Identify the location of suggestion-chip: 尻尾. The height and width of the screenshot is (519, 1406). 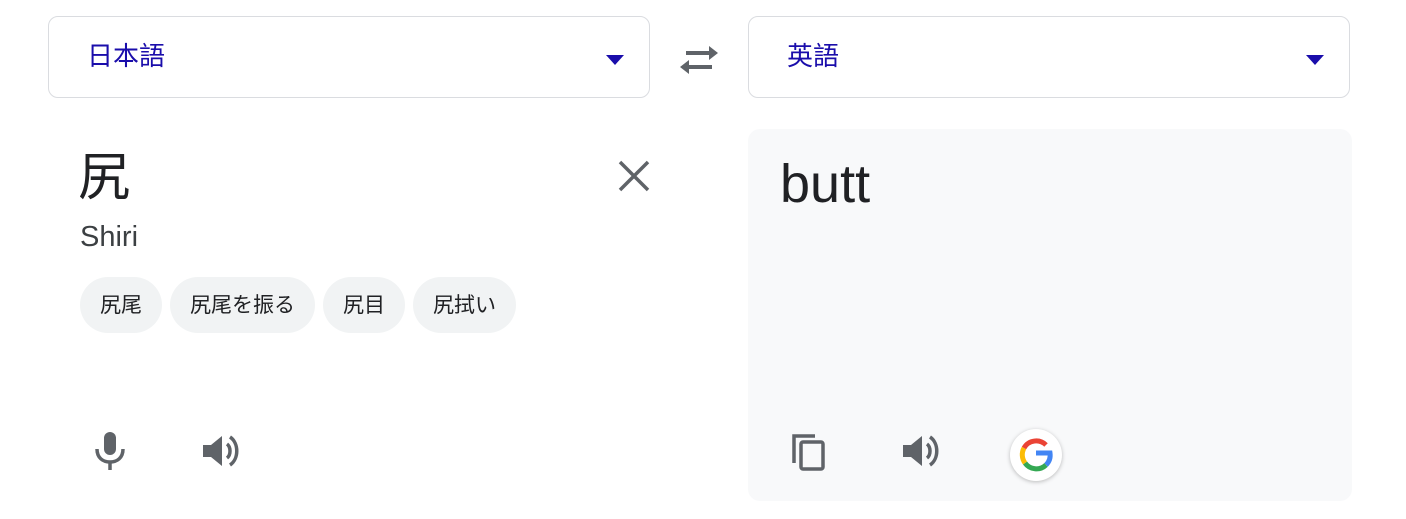
(121, 305).